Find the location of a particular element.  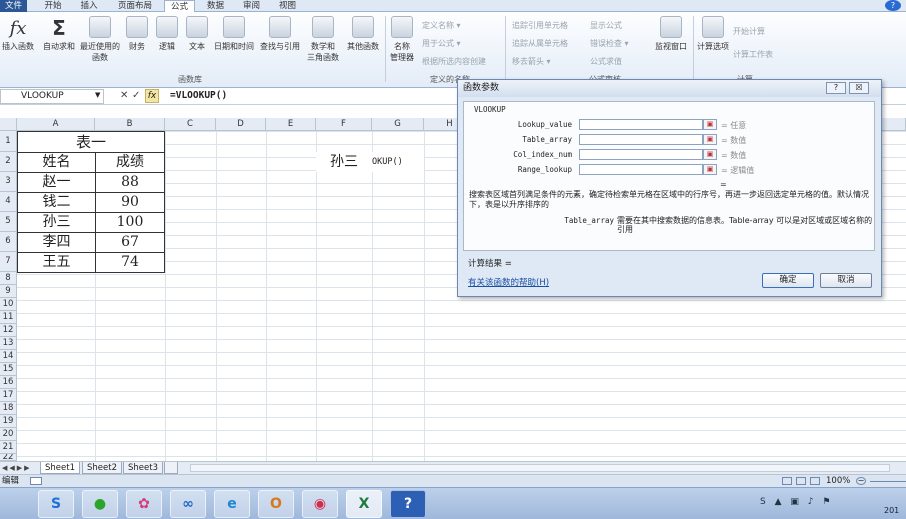

remove-arrows-button: 移去箭头 ▾ is located at coordinates (531, 61).